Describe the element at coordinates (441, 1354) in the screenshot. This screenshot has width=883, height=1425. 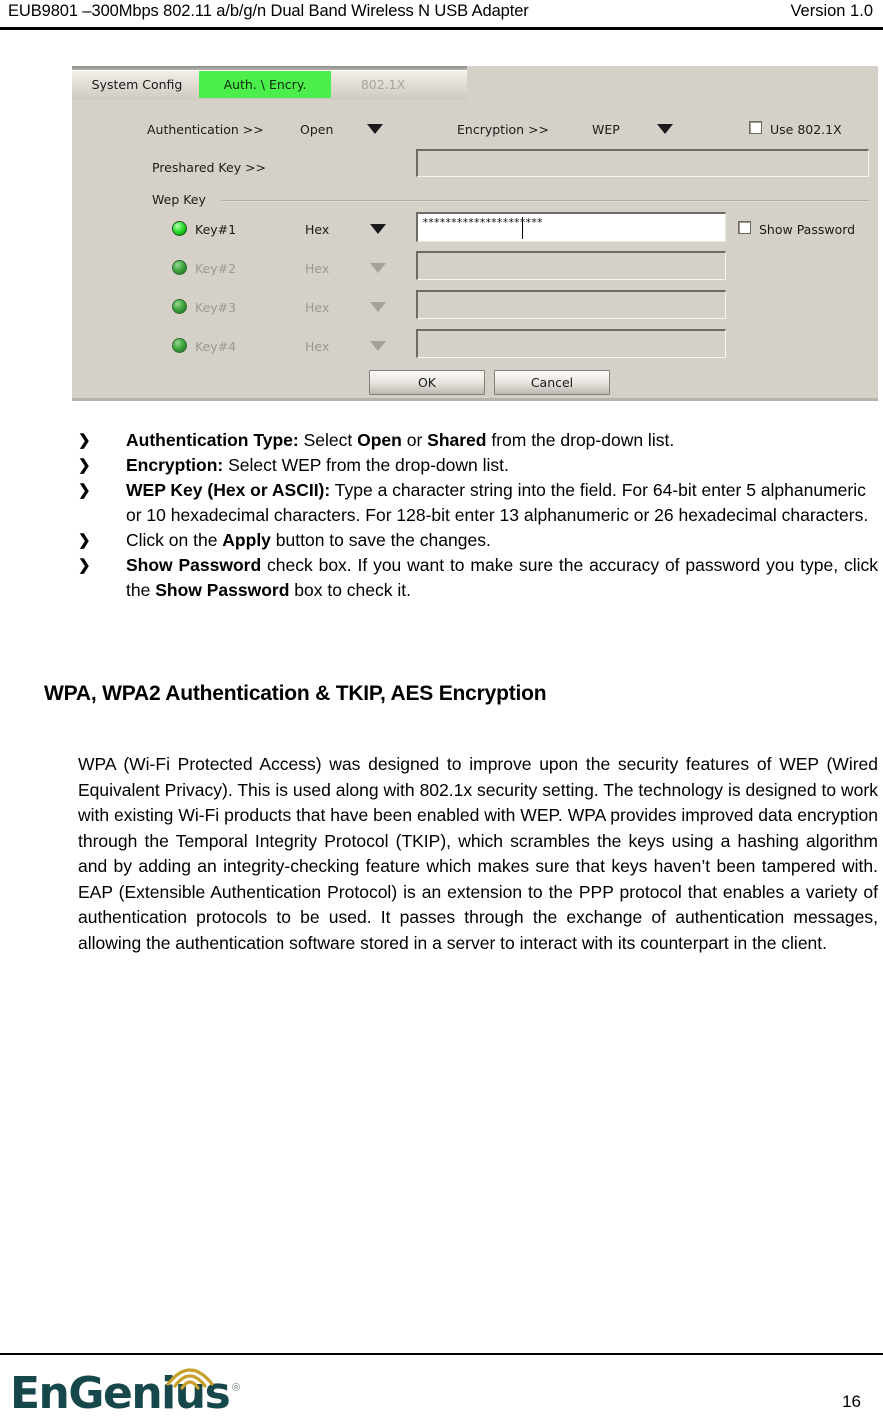
I see `footer-divider` at that location.